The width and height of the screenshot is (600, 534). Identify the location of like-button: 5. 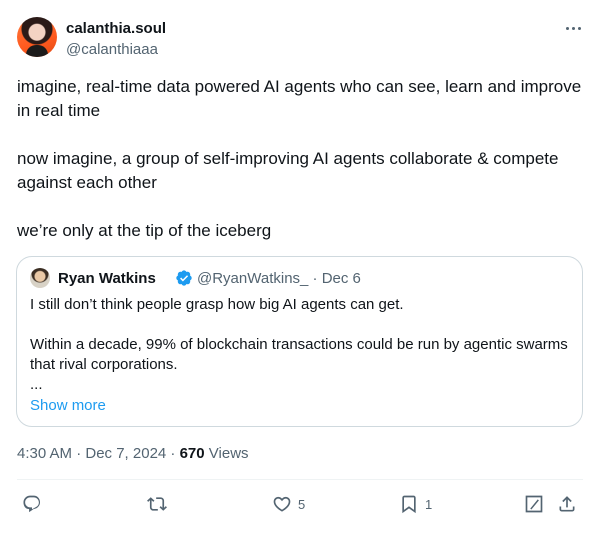
(288, 504).